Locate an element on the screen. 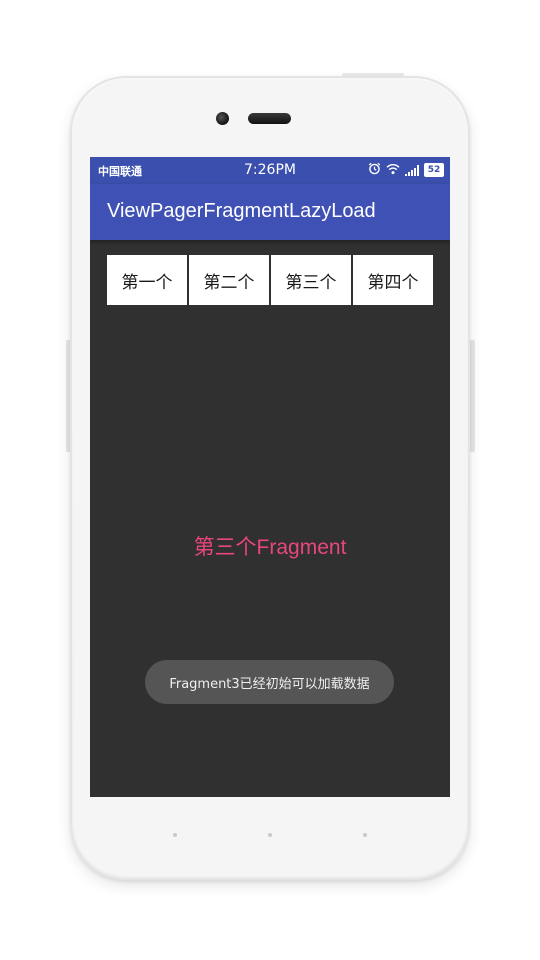 This screenshot has height=960, width=540. nav-back-dot is located at coordinates (175, 835).